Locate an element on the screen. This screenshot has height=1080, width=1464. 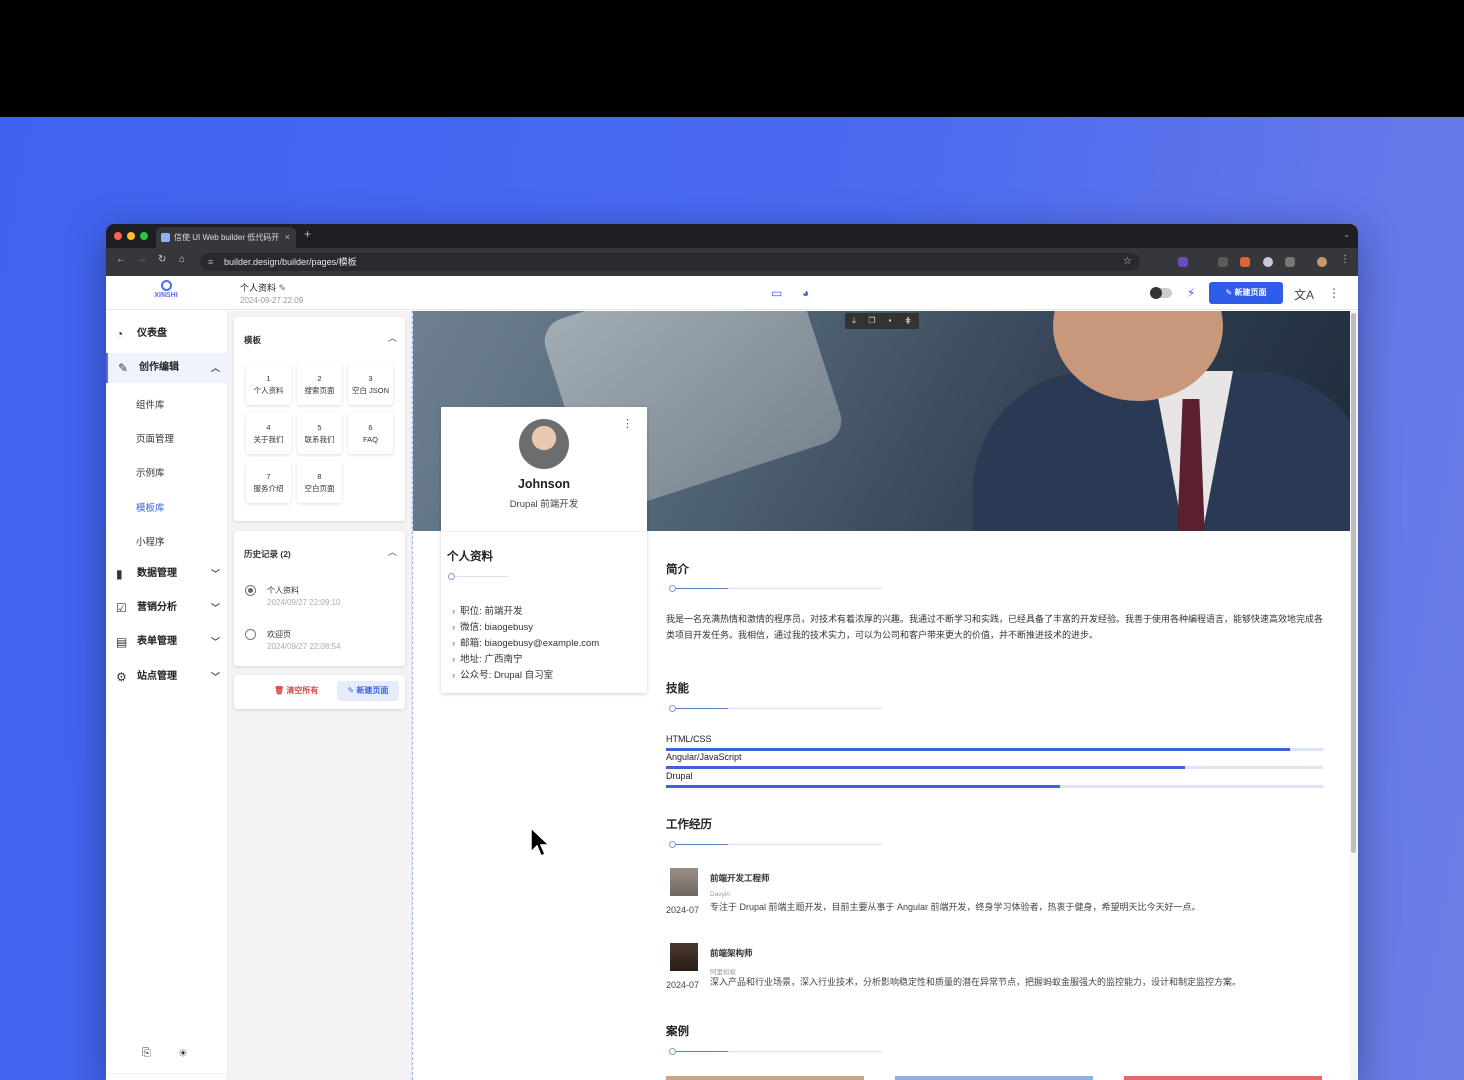
browser-menu-icon: ⋮ is located at coordinates (1345, 259).